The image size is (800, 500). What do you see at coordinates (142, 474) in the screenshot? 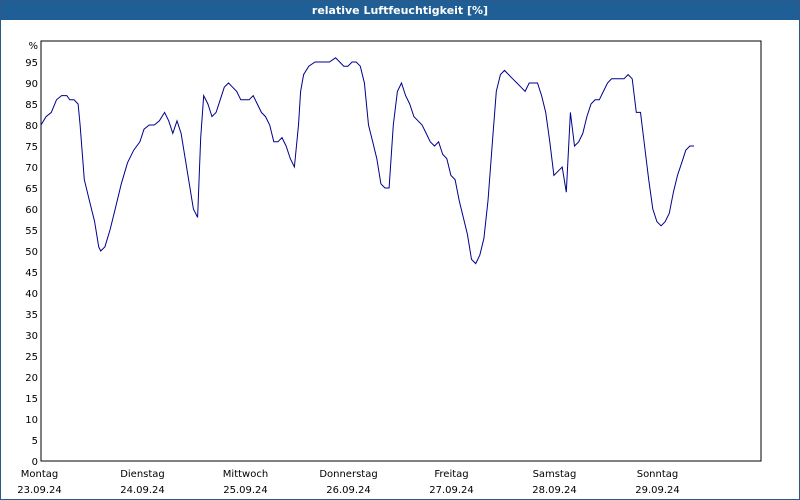
I see `x-tick-day: Dienstag` at bounding box center [142, 474].